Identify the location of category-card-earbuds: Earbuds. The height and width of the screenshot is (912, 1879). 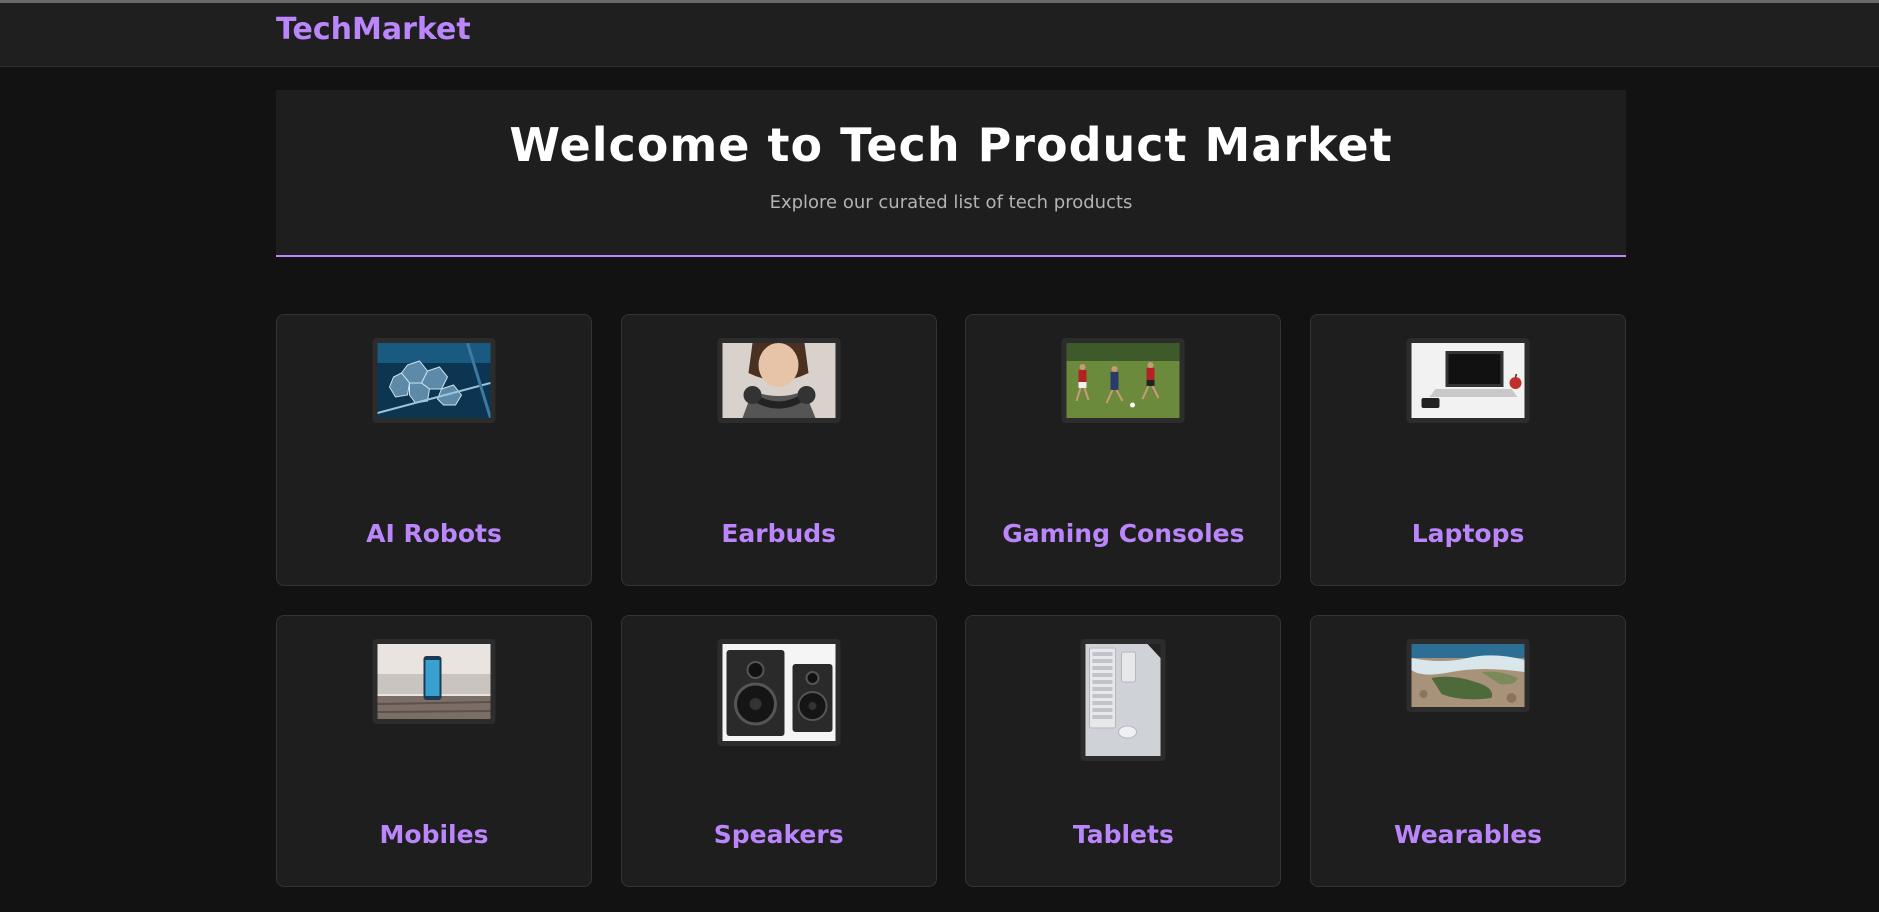
(778, 450).